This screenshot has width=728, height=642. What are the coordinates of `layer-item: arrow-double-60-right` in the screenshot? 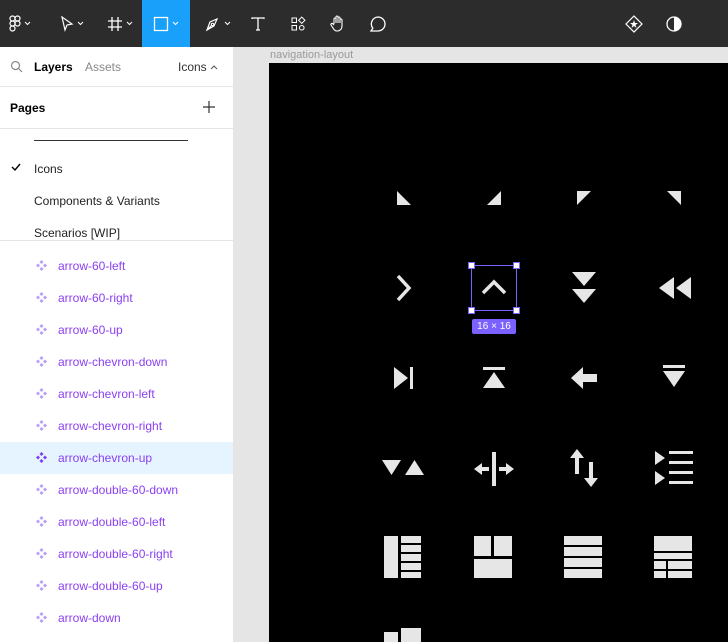 It's located at (116, 554).